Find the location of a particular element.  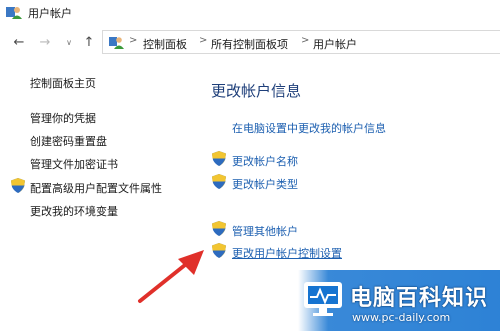

arrow-left-icon: ← is located at coordinates (19, 42).